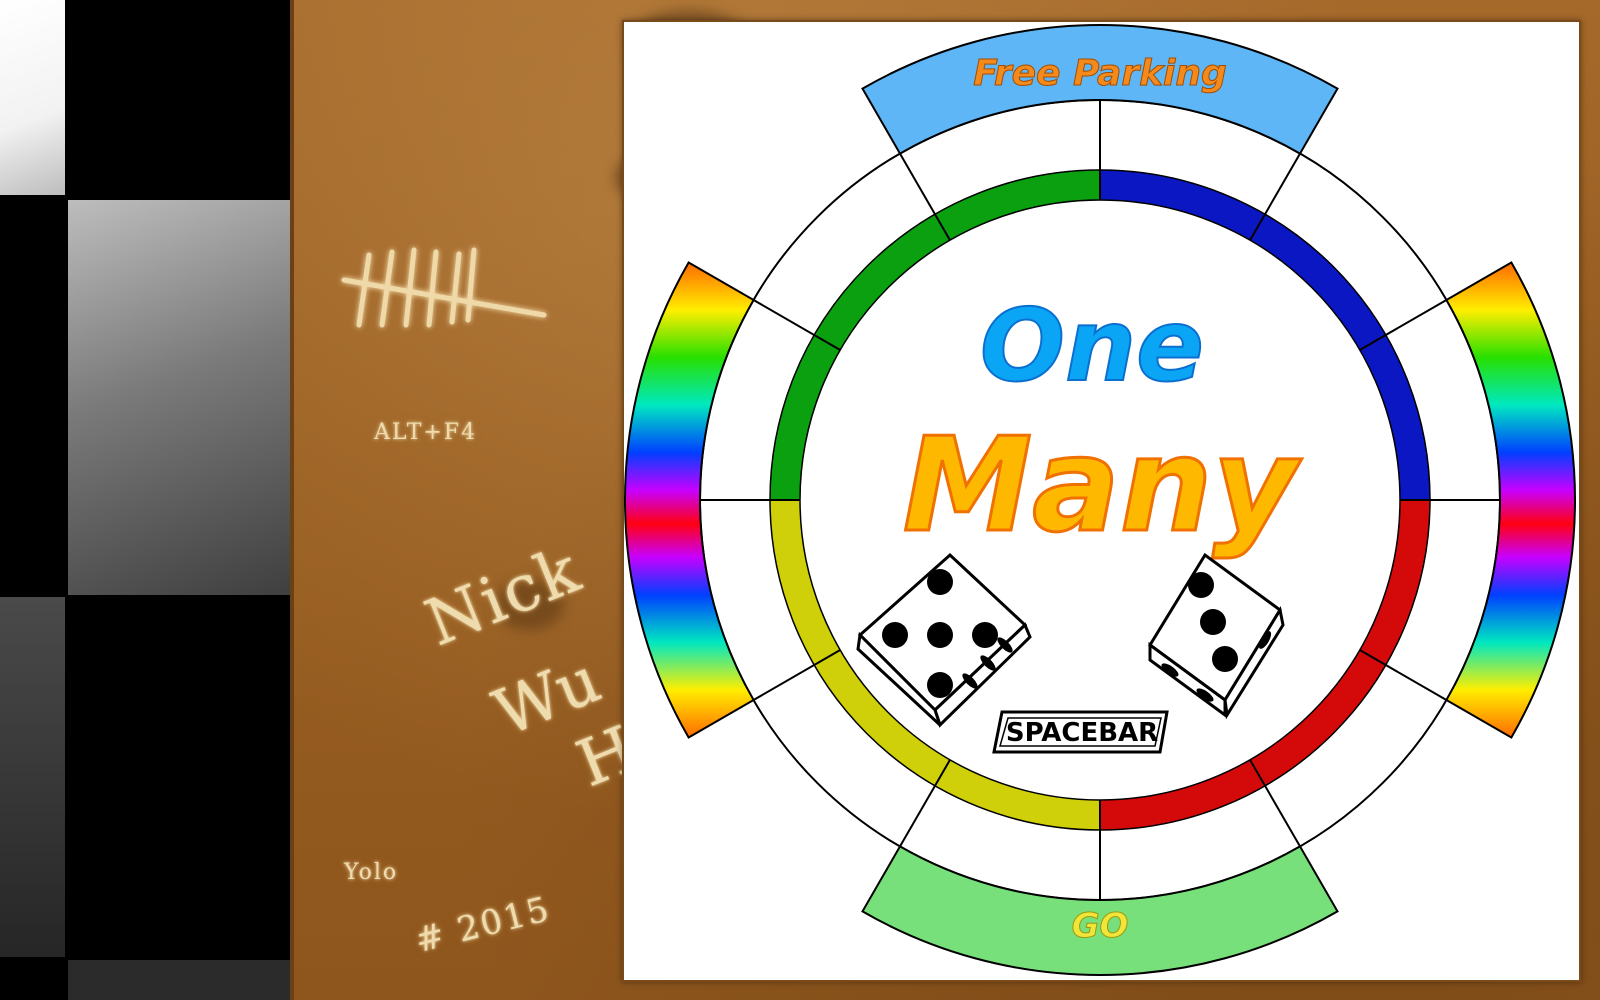 The width and height of the screenshot is (1600, 1000). I want to click on spacebar-key-label: SPACEBAR, so click(1082, 733).